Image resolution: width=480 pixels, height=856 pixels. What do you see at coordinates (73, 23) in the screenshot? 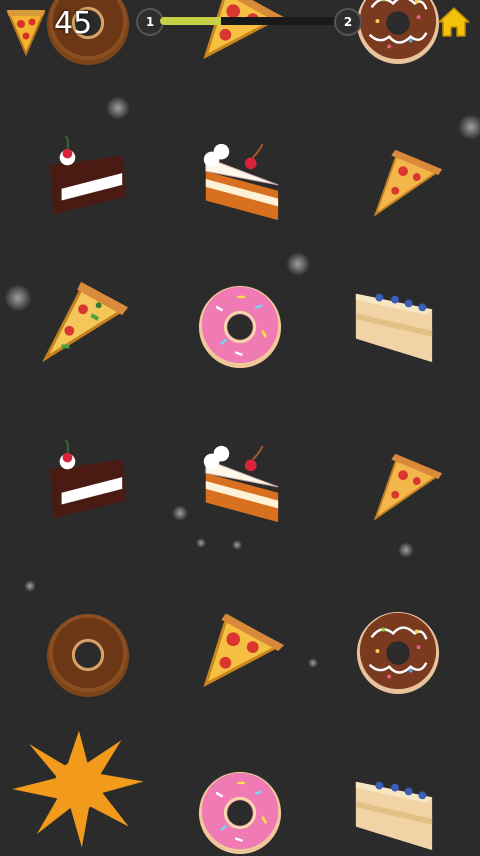
I see `score-value: 45` at bounding box center [73, 23].